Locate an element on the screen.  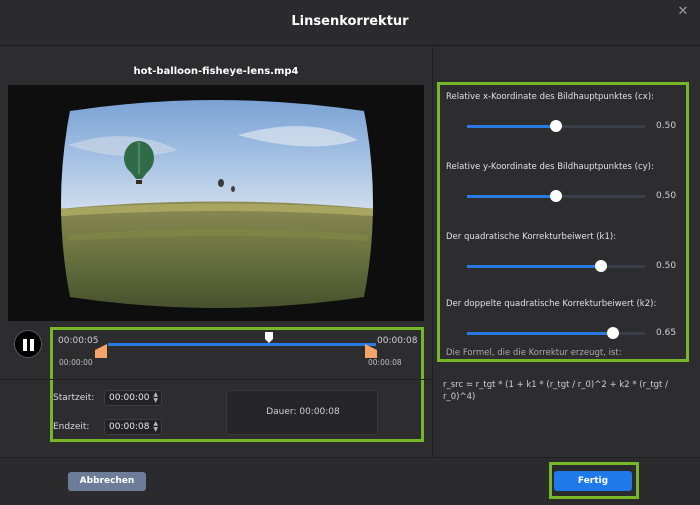
title-bar: Linsenkorrektur ✕ is located at coordinates (350, 23).